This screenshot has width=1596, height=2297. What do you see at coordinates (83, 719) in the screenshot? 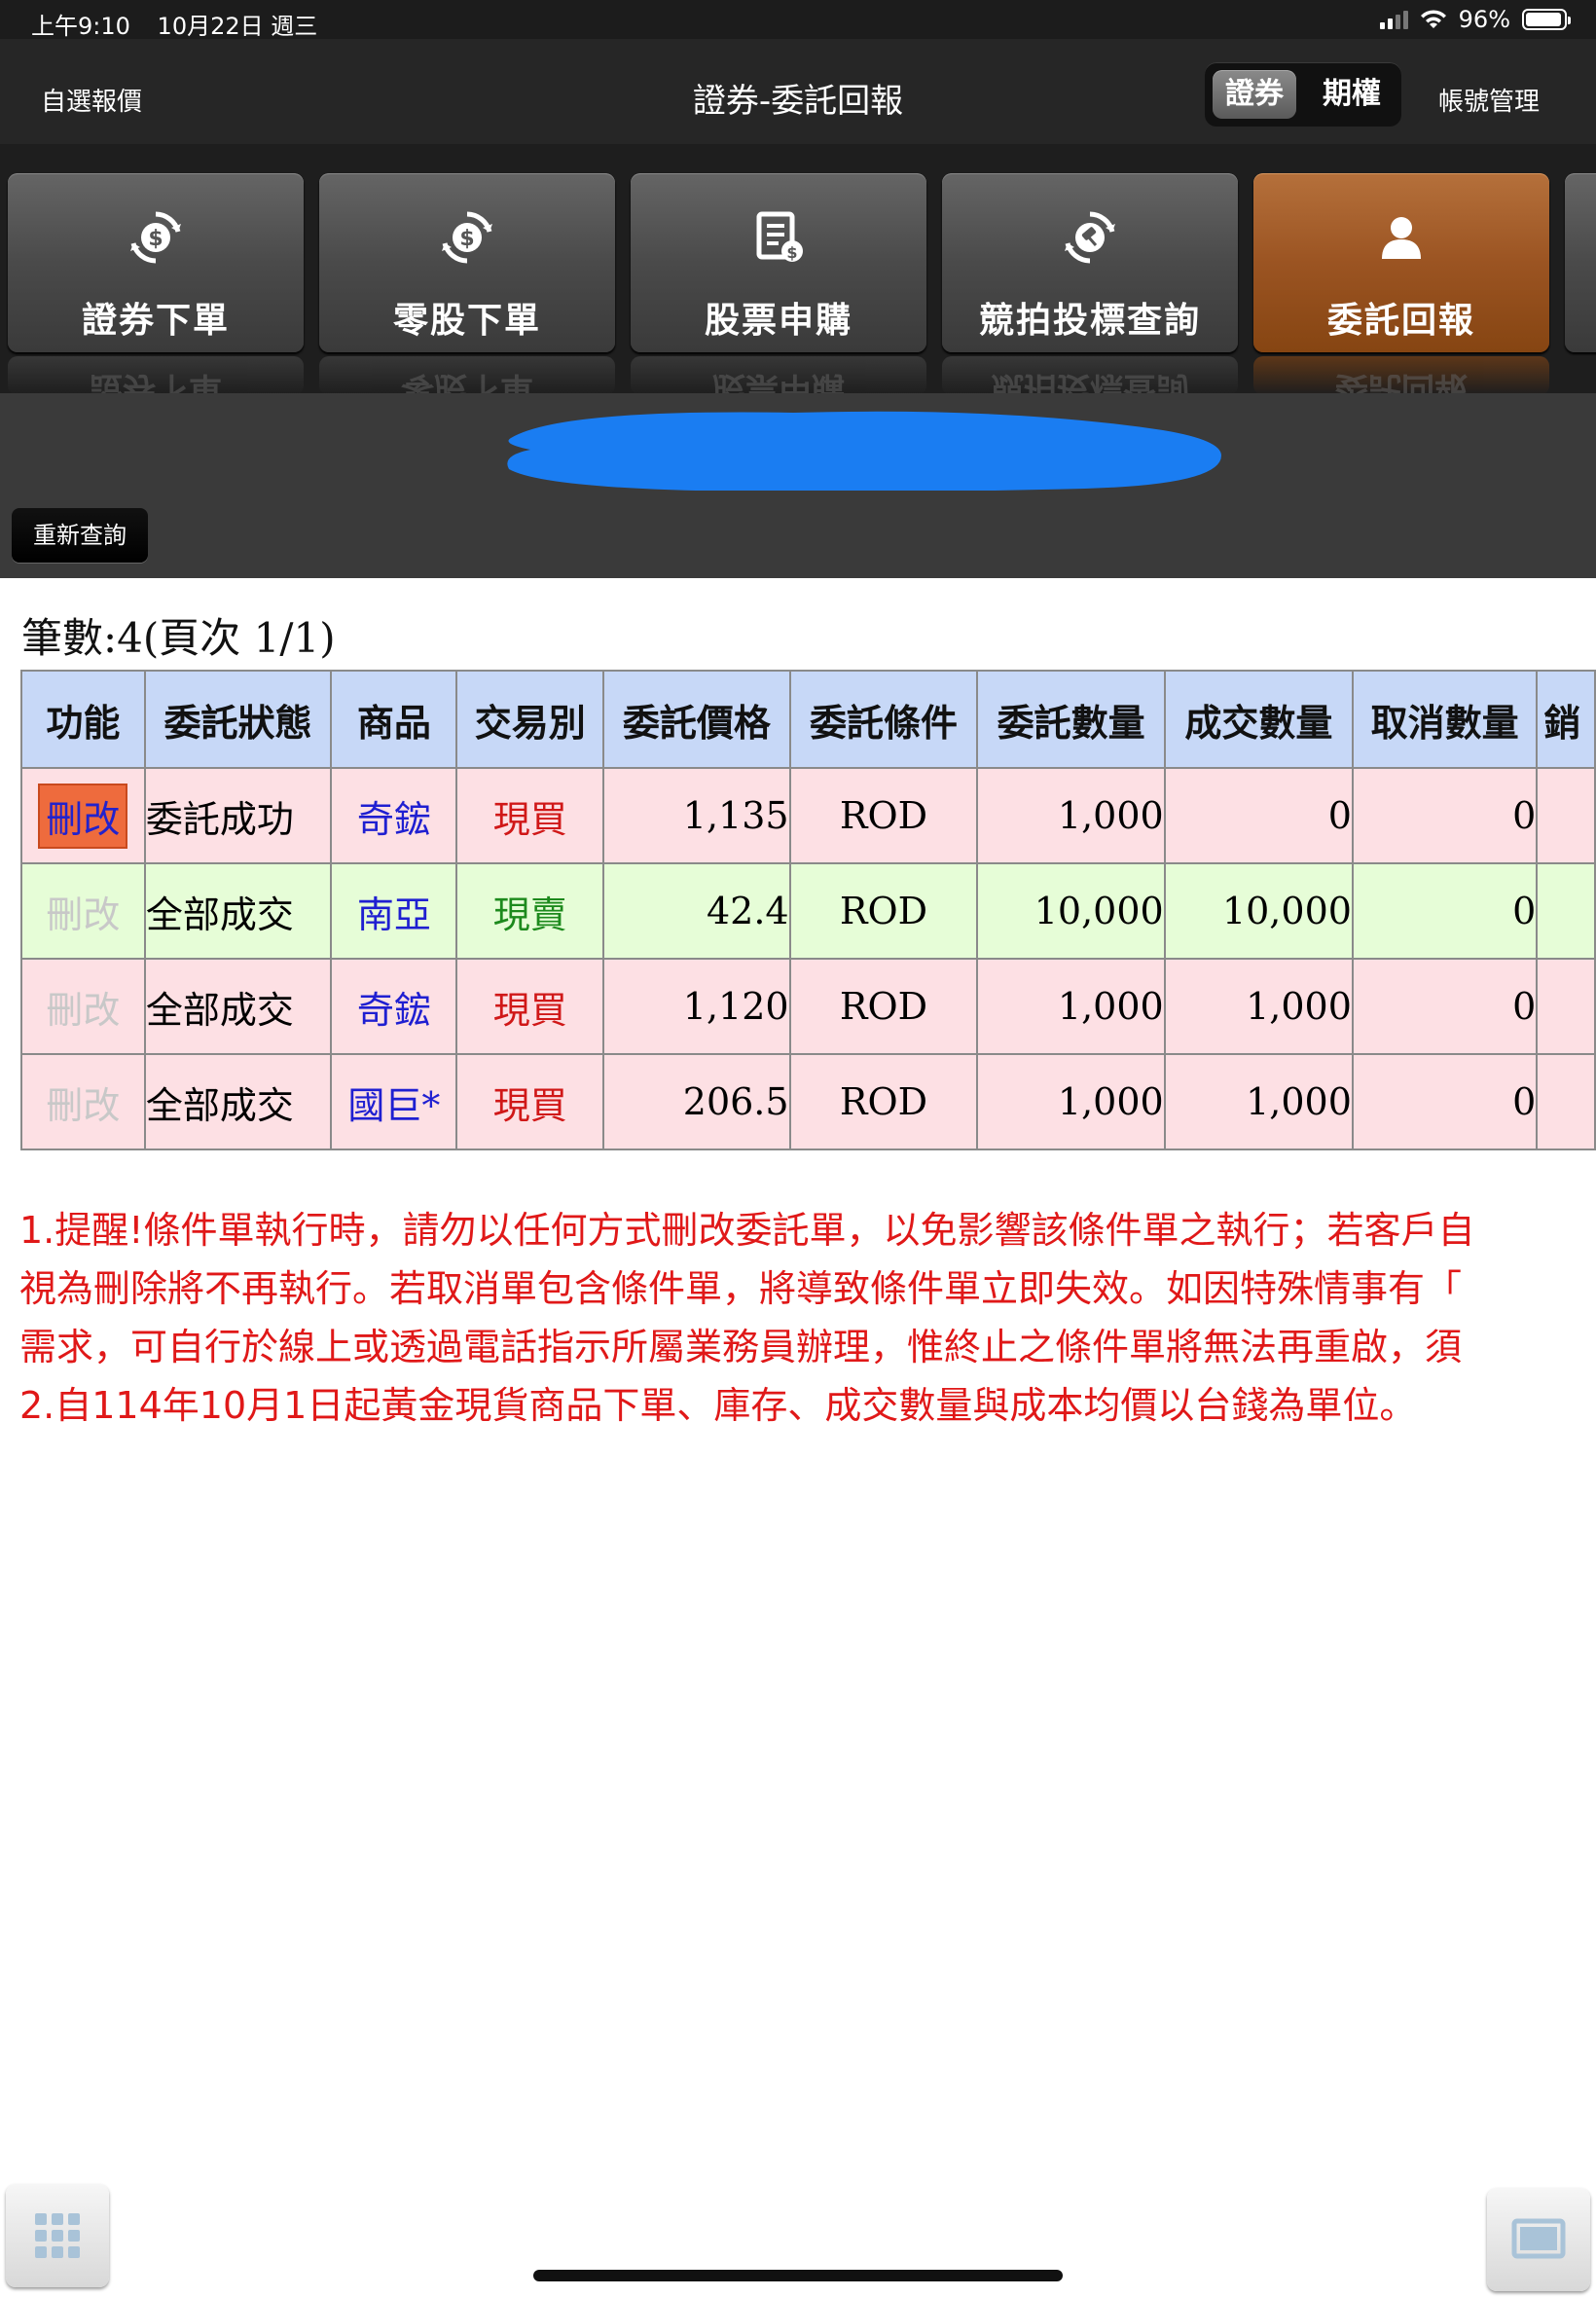
I see `col-header-function: 功能` at bounding box center [83, 719].